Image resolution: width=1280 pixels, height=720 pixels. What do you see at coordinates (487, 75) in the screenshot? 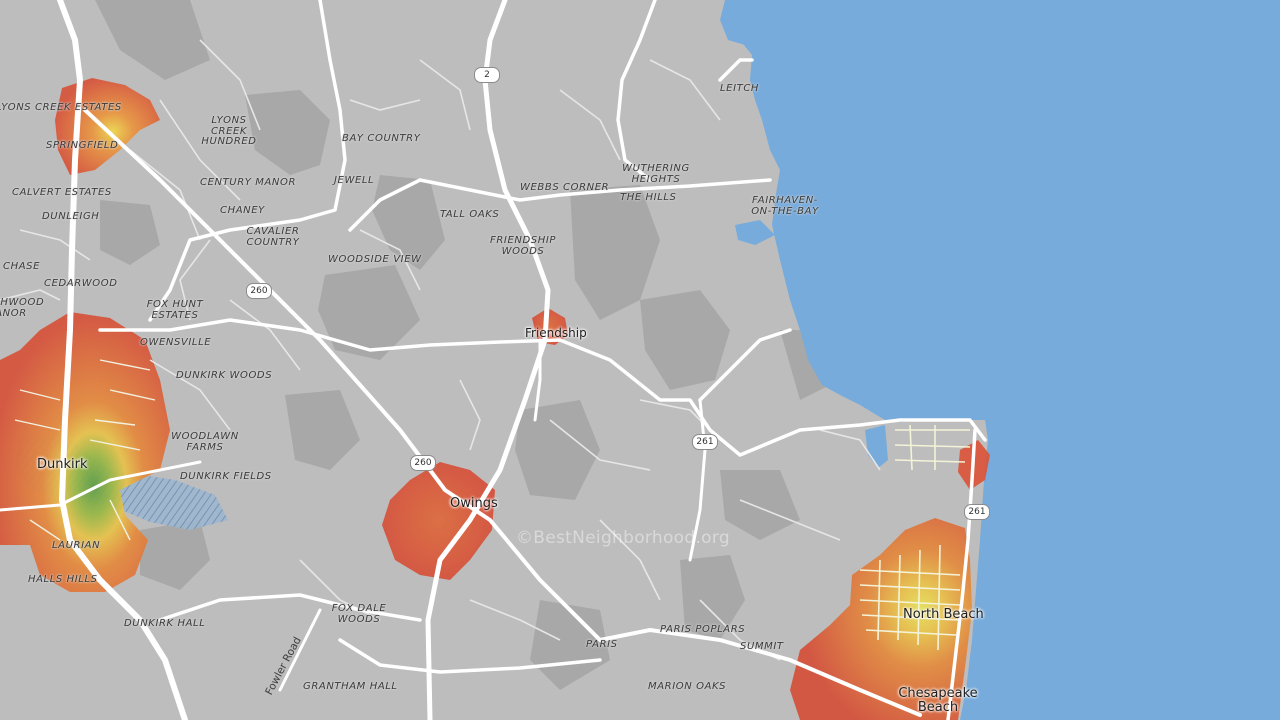
I see `route-shield-2: 2` at bounding box center [487, 75].